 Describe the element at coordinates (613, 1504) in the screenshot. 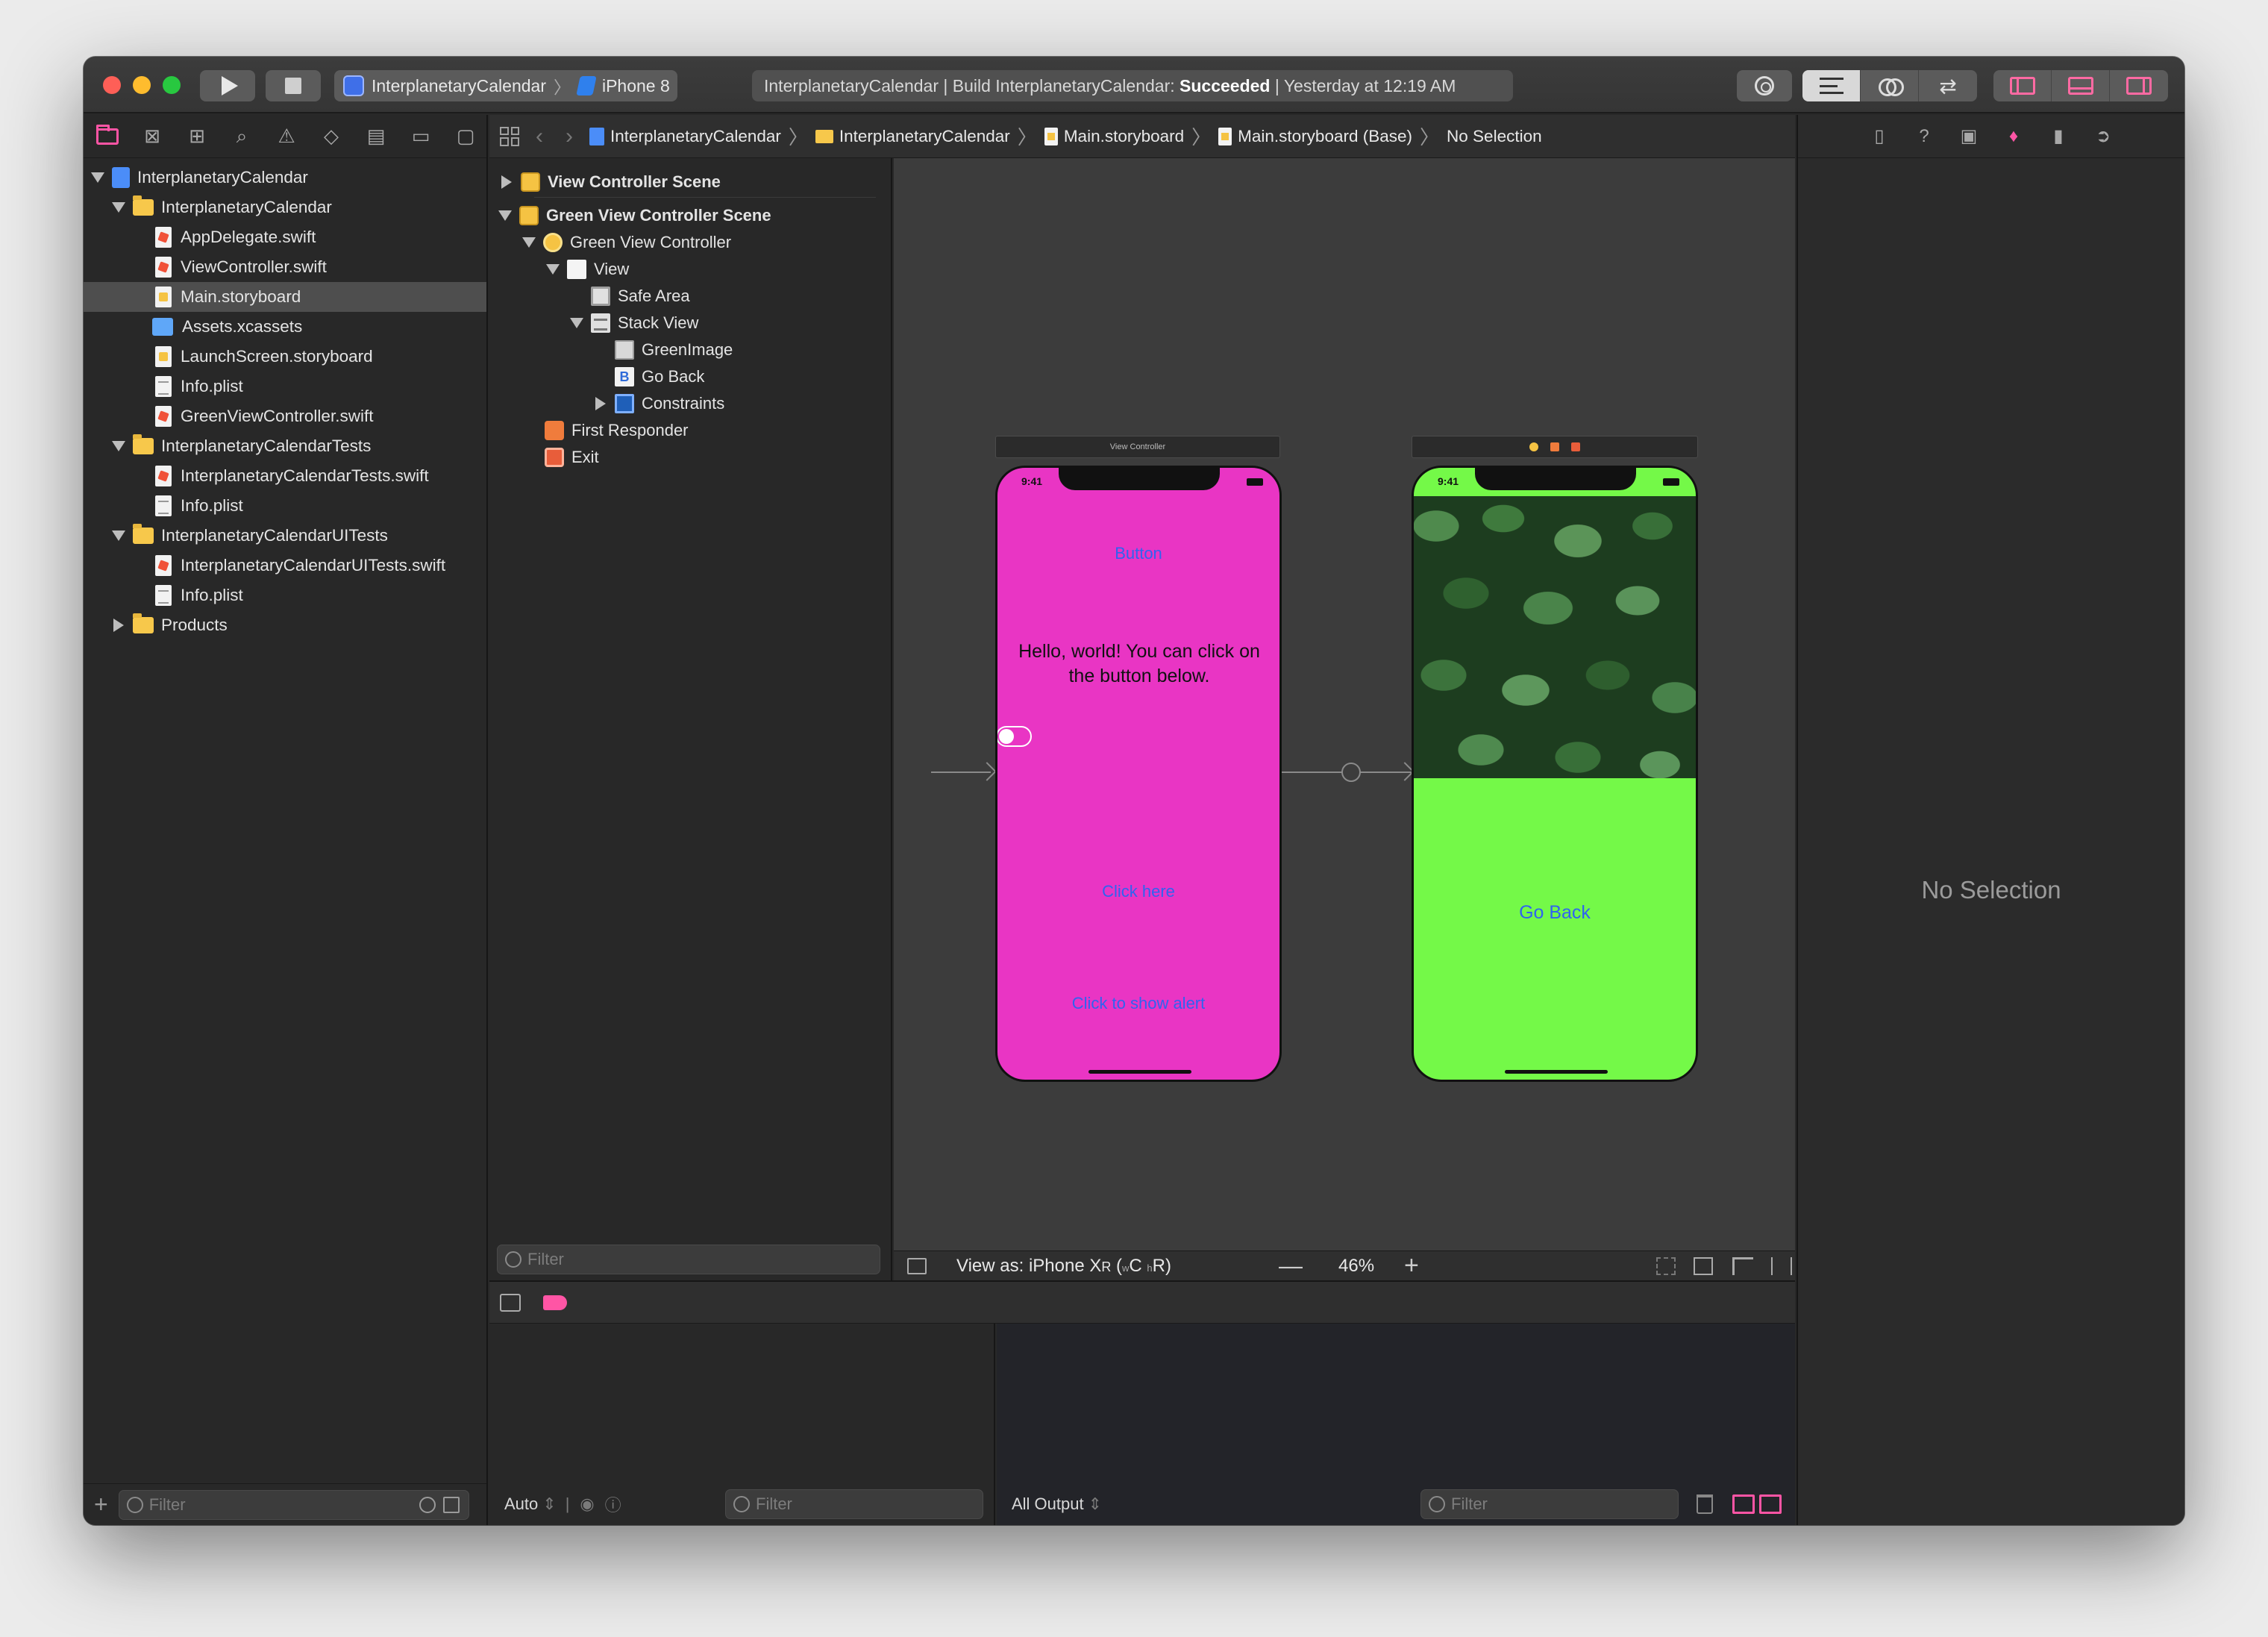

I see `info-icon: ⓘ` at that location.